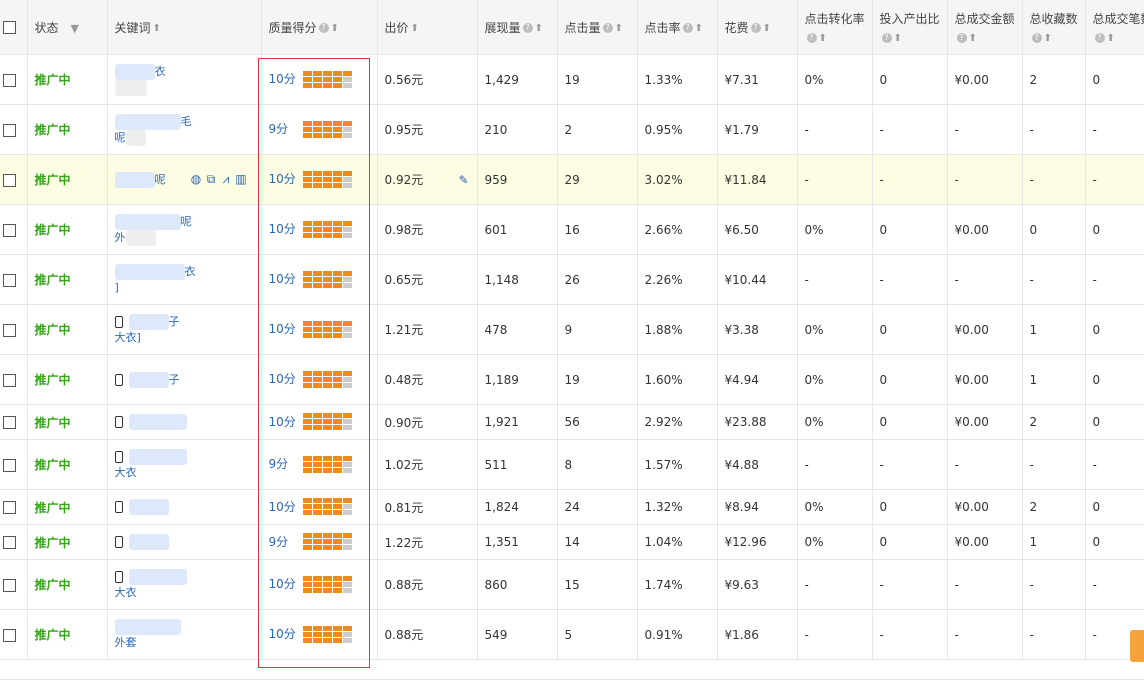 This screenshot has height=680, width=1144. What do you see at coordinates (184, 279) in the screenshot?
I see `keyword-link: 衣]` at bounding box center [184, 279].